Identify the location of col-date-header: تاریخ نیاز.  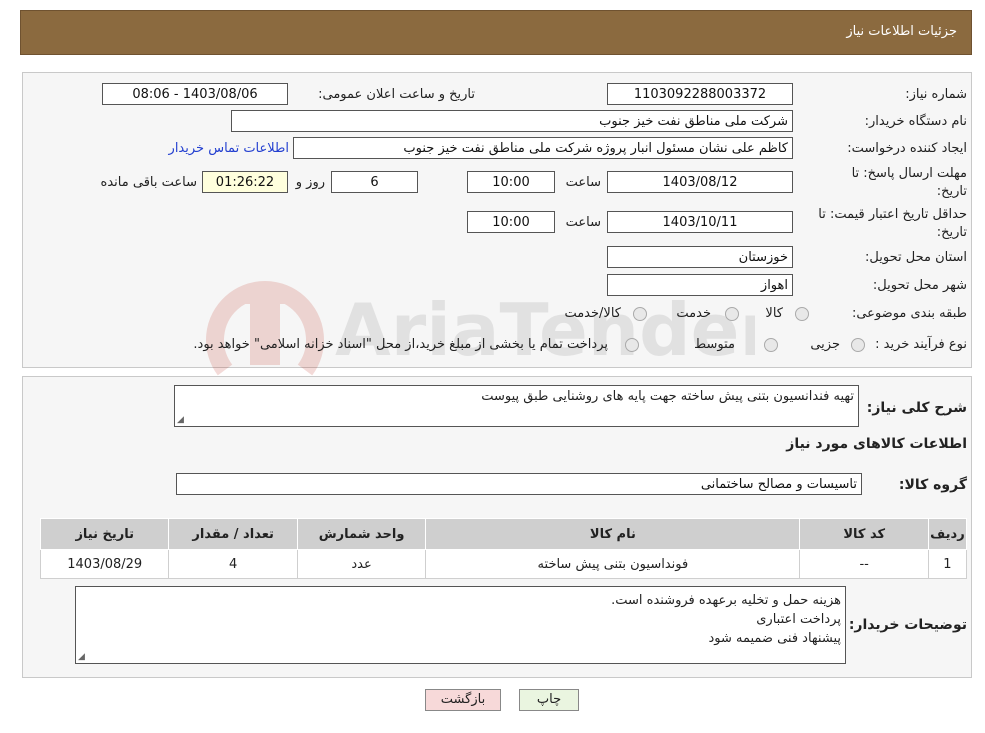
(104, 534).